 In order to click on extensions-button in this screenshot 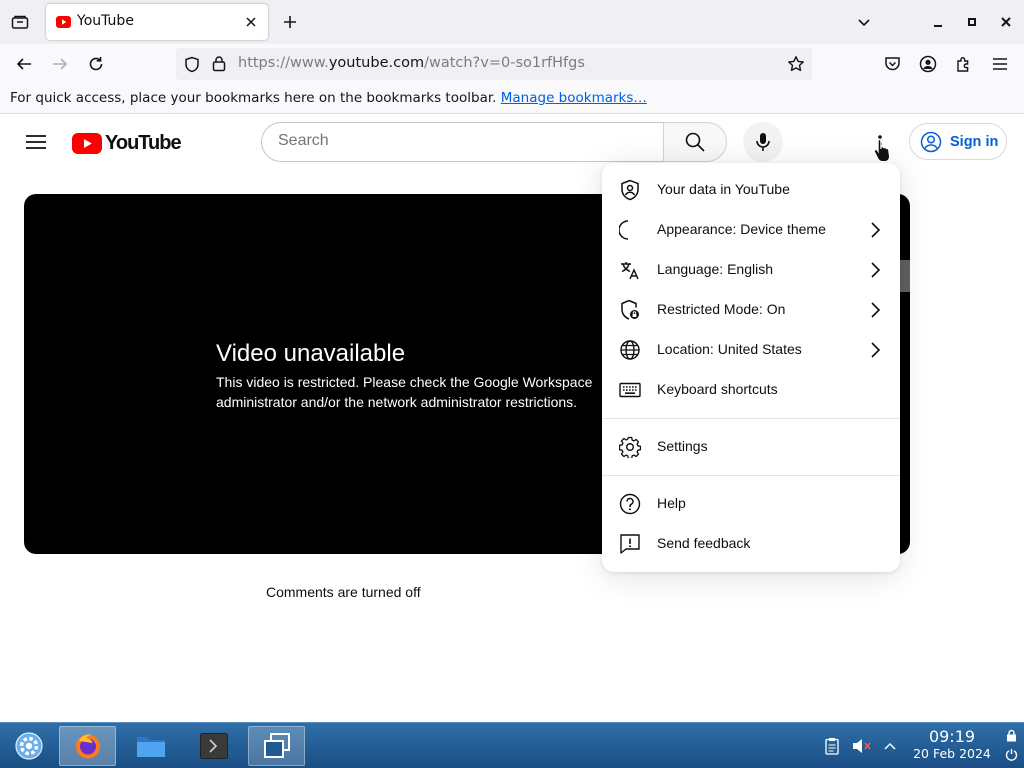, I will do `click(964, 64)`.